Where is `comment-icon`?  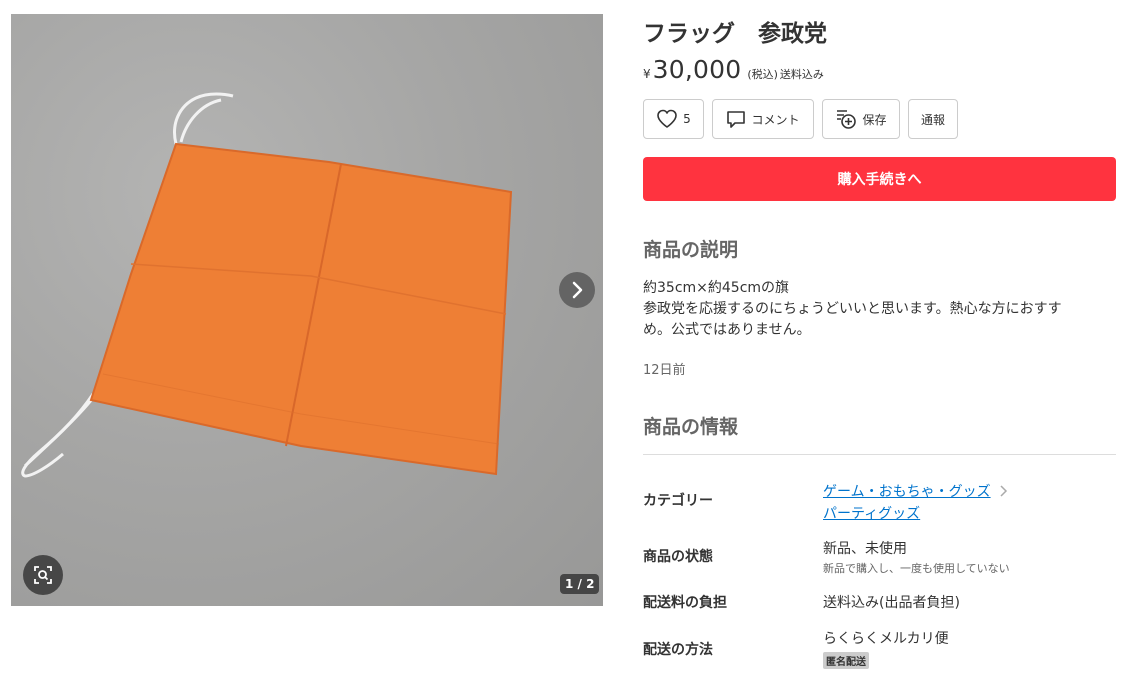
comment-icon is located at coordinates (736, 119).